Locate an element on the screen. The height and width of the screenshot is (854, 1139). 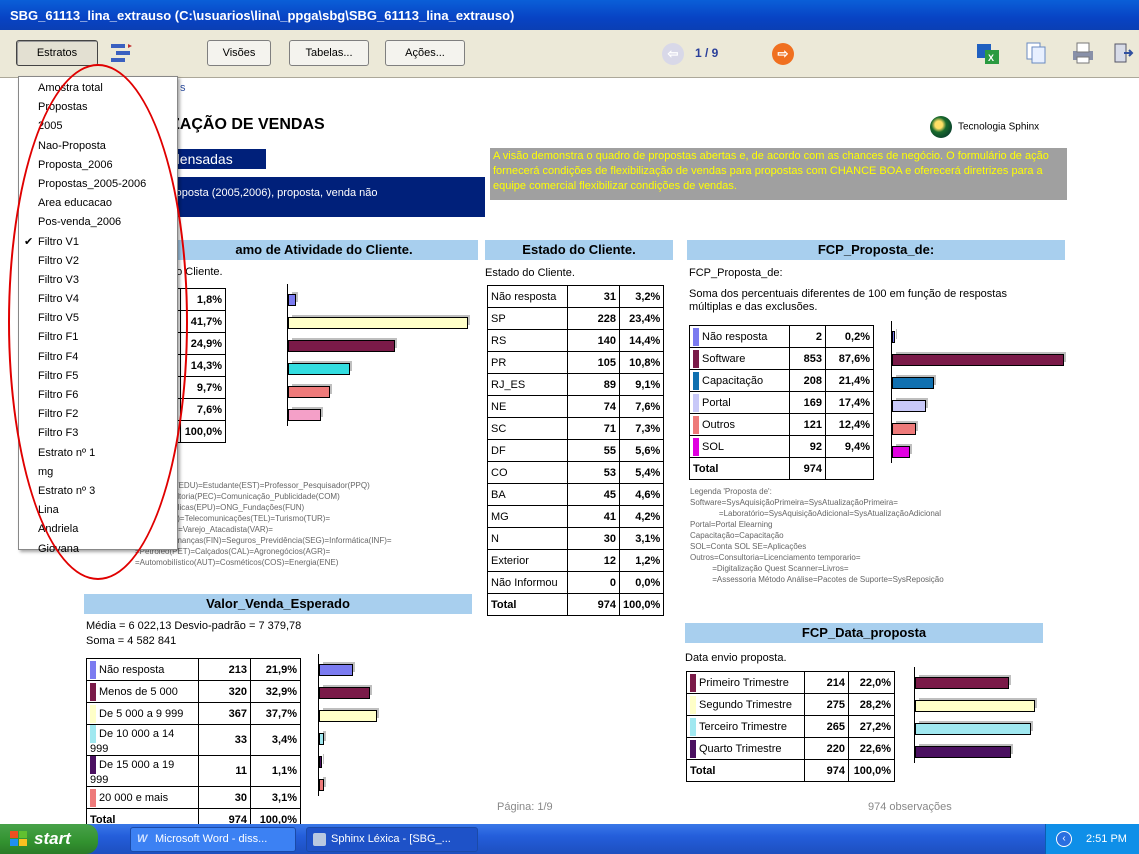
row-label: RJ_ES is located at coordinates (527, 384).